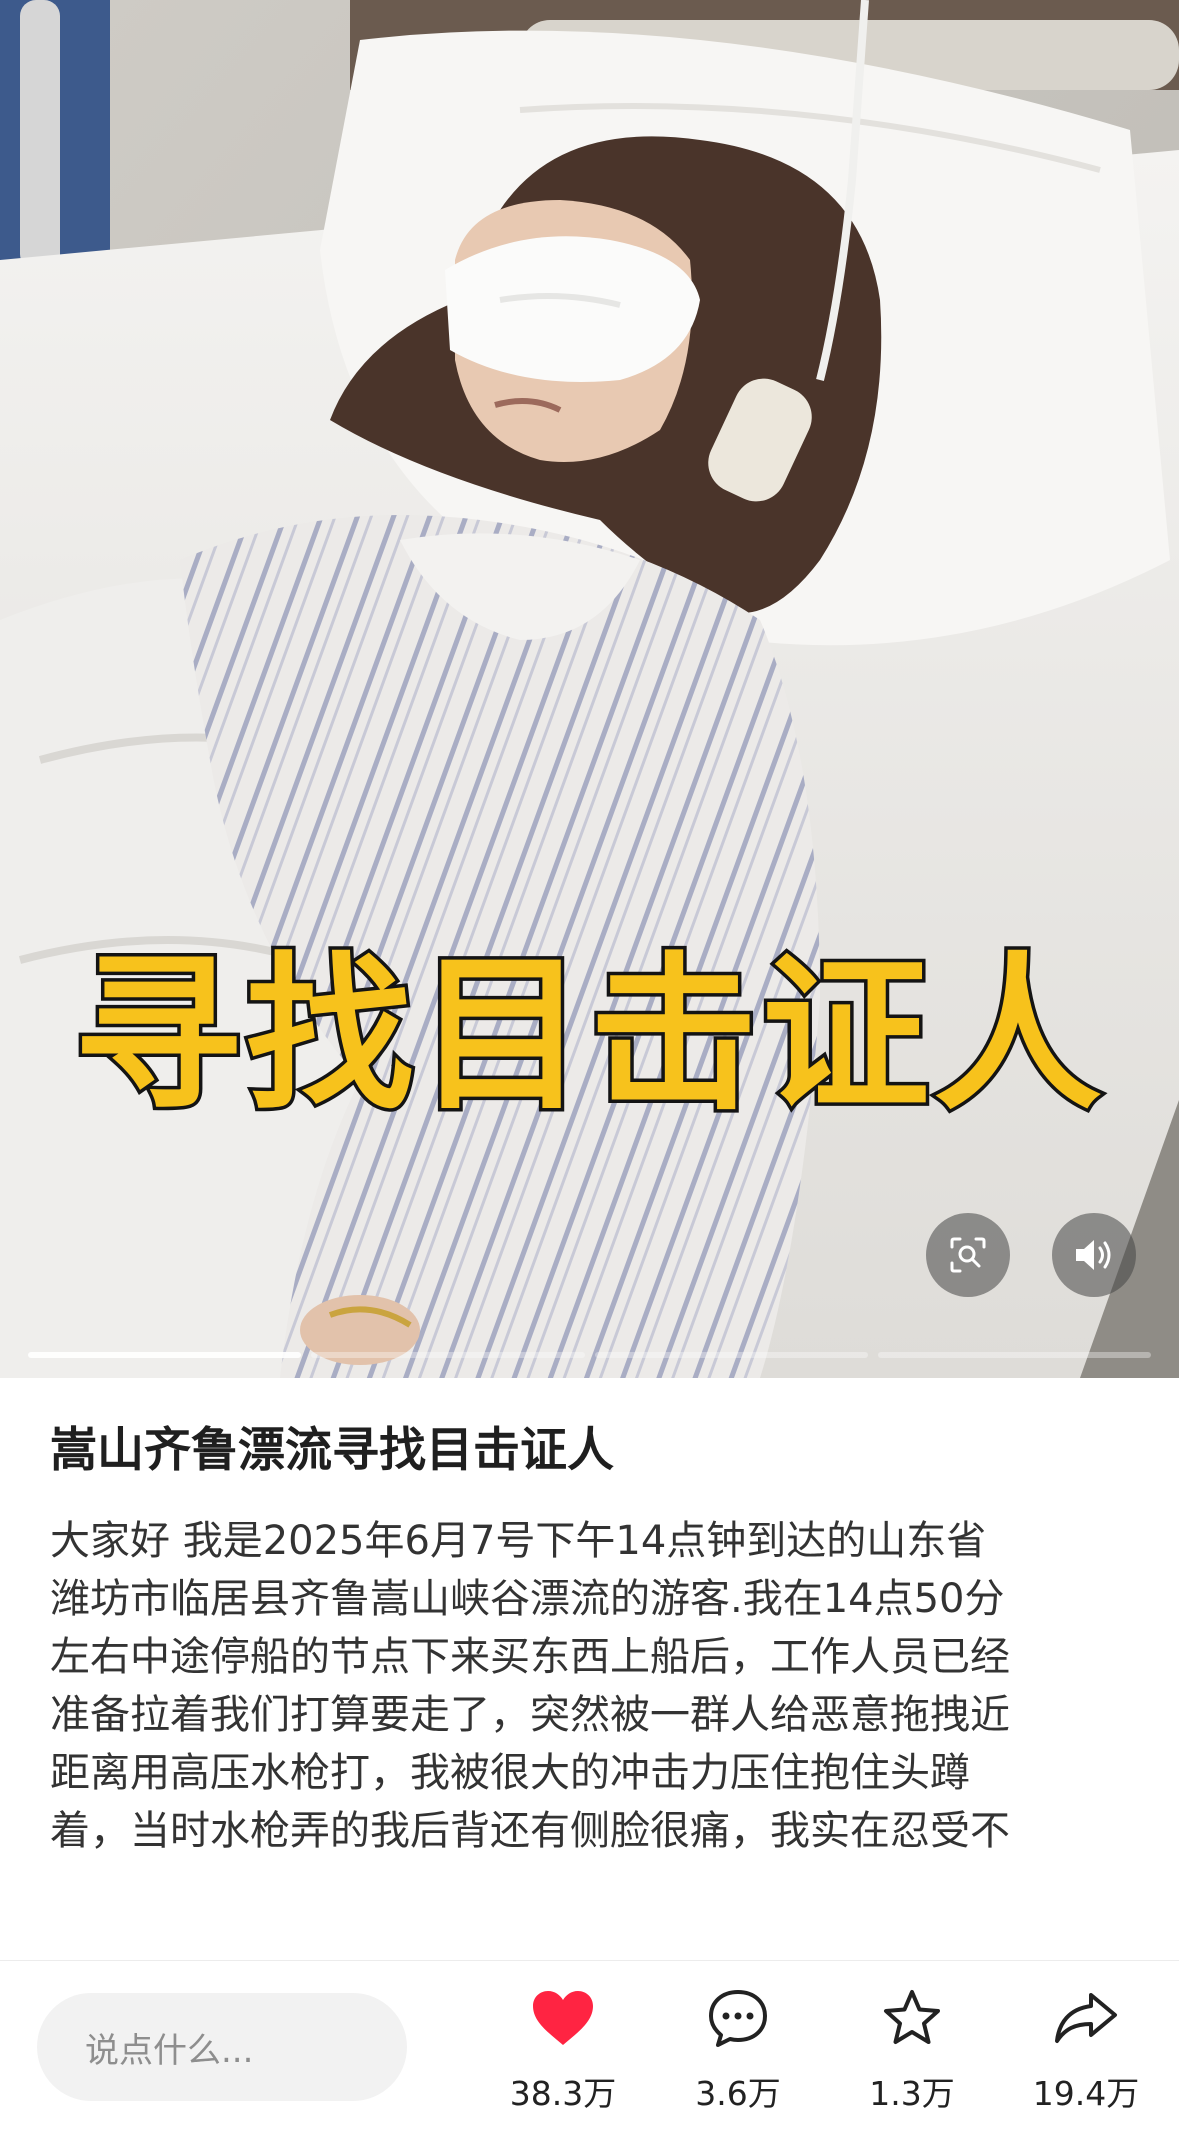 This screenshot has height=2138, width=1179. I want to click on heart-icon, so click(563, 2018).